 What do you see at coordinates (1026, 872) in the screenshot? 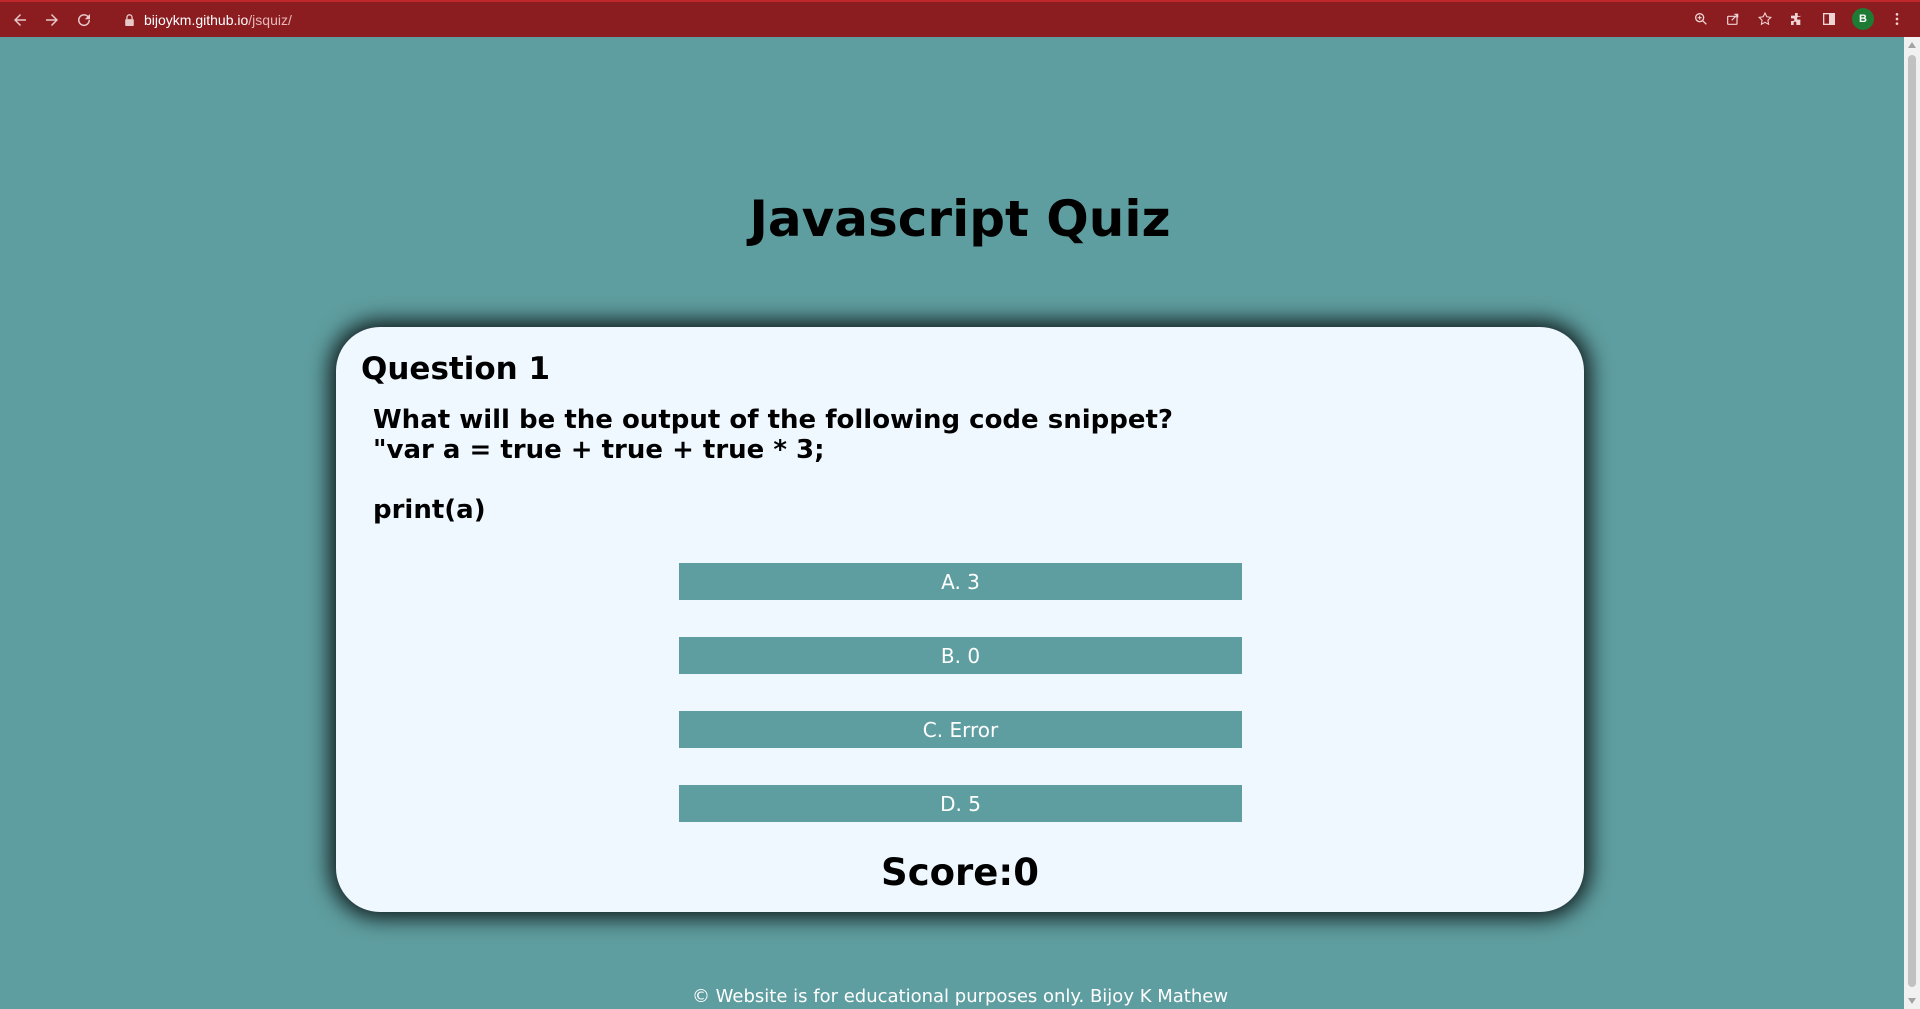
I see `score-value: 0` at bounding box center [1026, 872].